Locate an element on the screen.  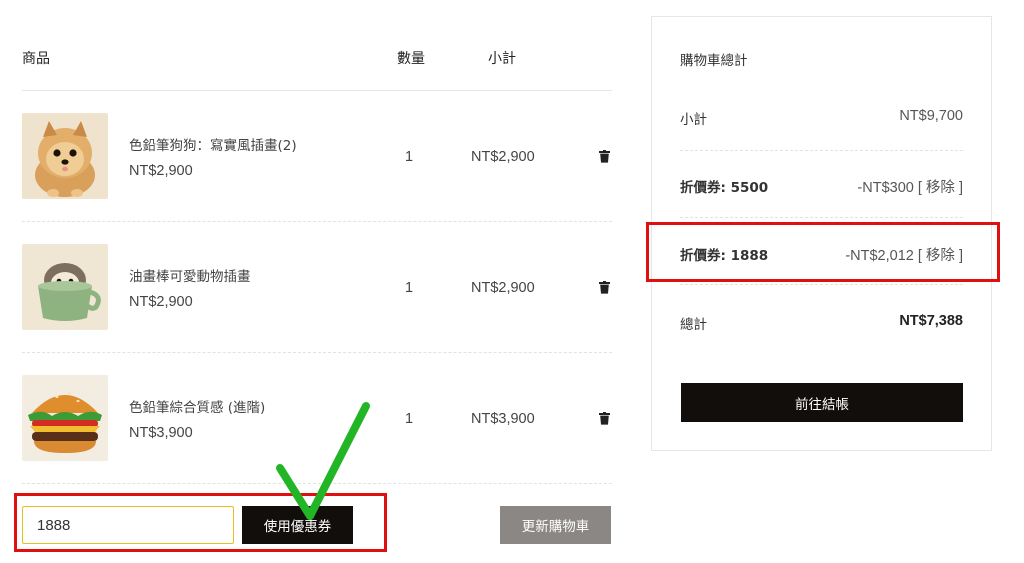
header-divider is located at coordinates (317, 90).